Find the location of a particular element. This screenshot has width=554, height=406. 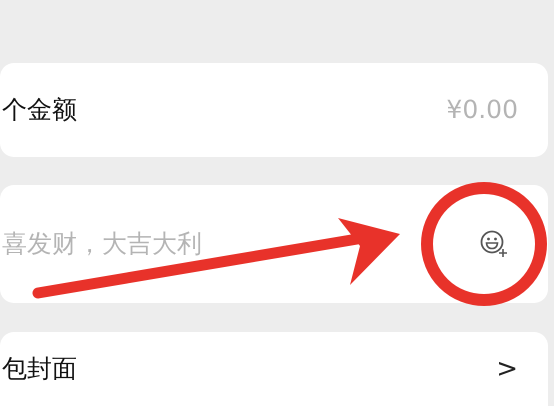

amount-label: 个金额 is located at coordinates (39, 110).